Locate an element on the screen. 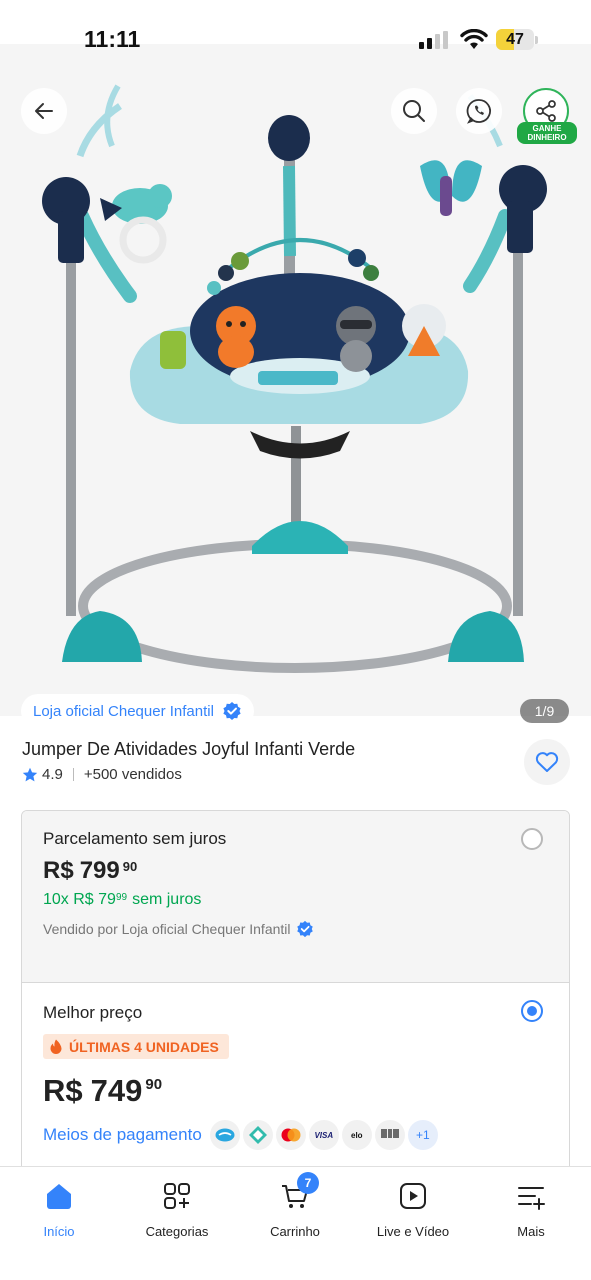 The image size is (591, 1280). nav-cart: 7 Carrinho is located at coordinates (295, 1206).